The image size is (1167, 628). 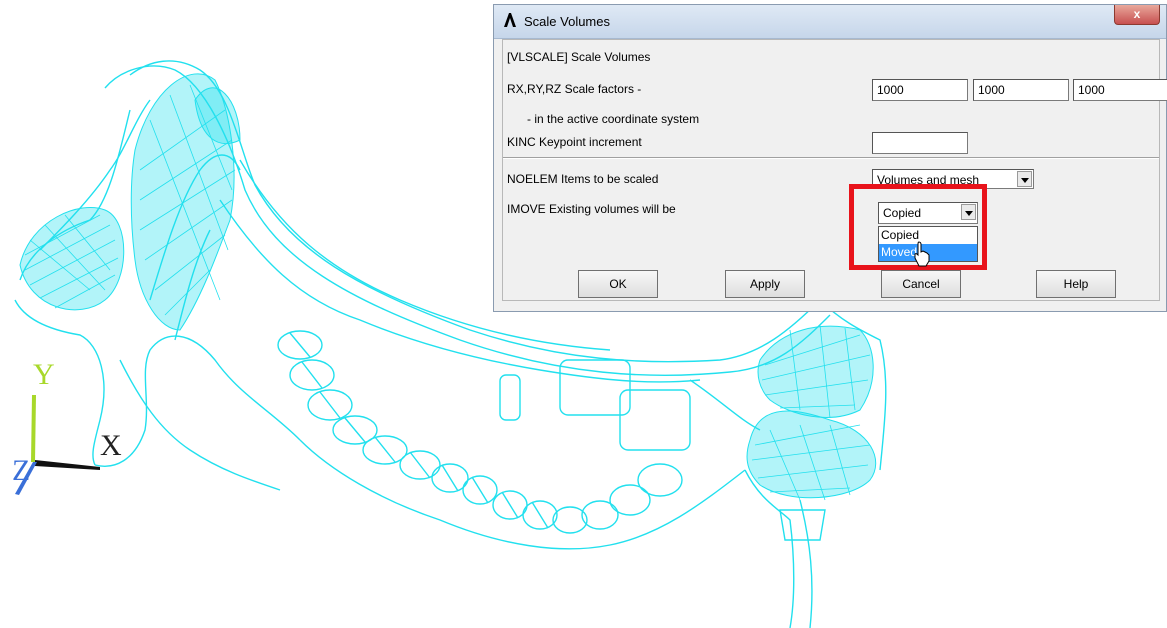 What do you see at coordinates (567, 21) in the screenshot?
I see `dialog-title: Scale Volumes` at bounding box center [567, 21].